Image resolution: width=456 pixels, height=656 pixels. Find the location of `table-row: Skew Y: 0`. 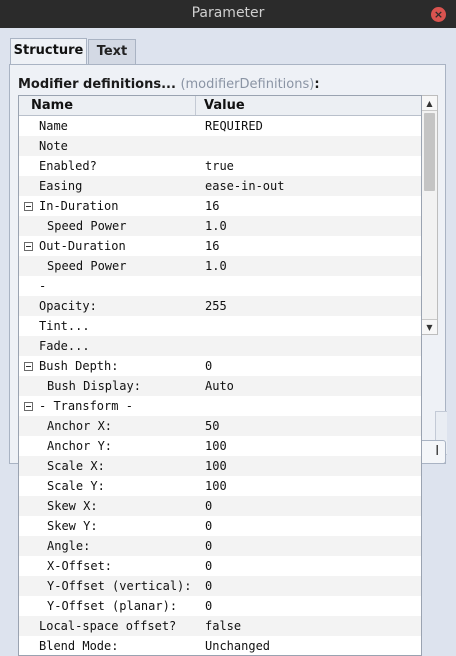

table-row: Skew Y: 0 is located at coordinates (220, 526).